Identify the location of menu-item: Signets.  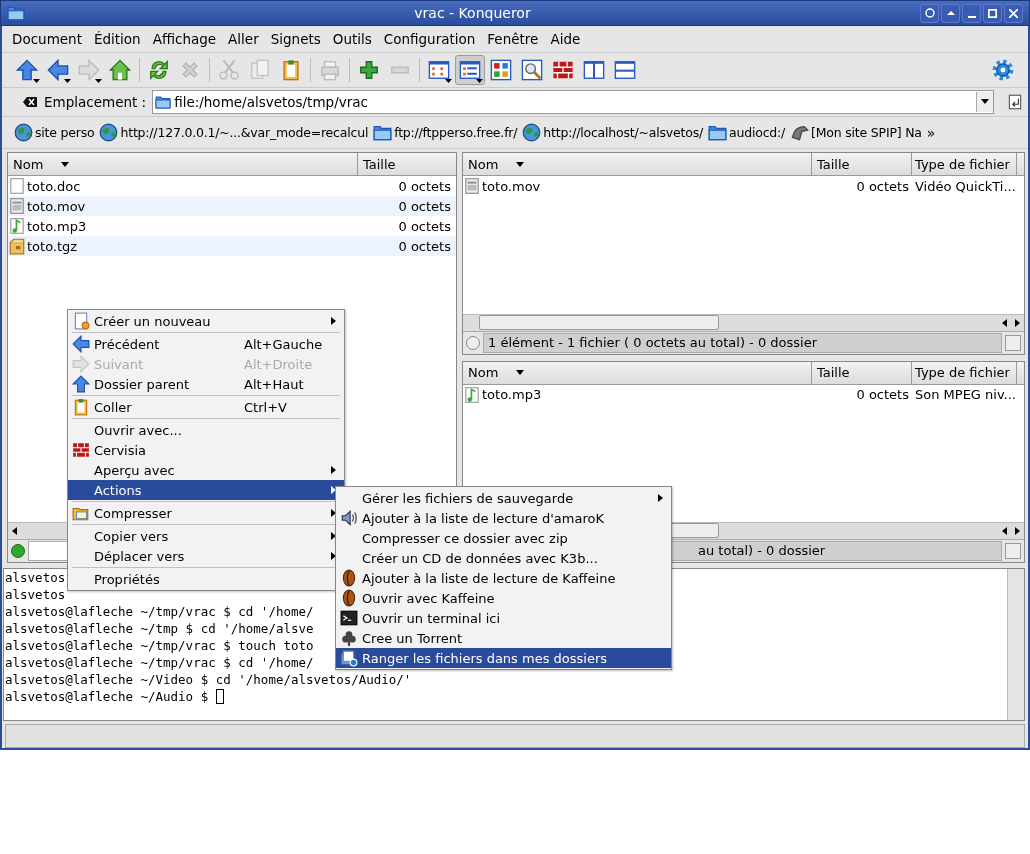
(295, 38).